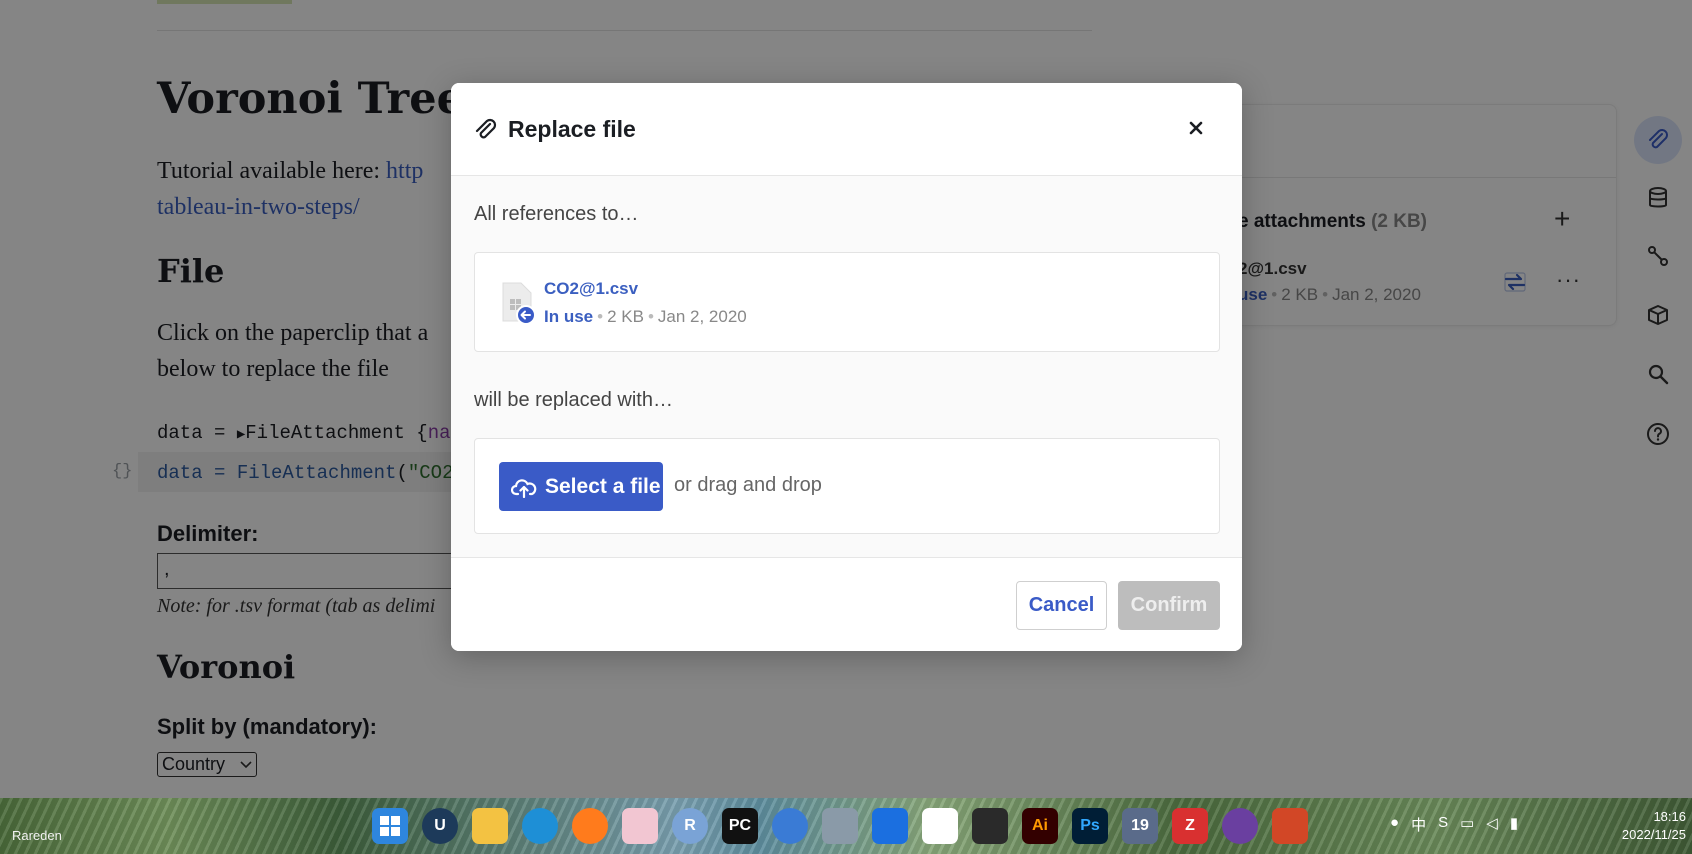 Image resolution: width=1692 pixels, height=854 pixels. What do you see at coordinates (519, 303) in the screenshot?
I see `file-icon` at bounding box center [519, 303].